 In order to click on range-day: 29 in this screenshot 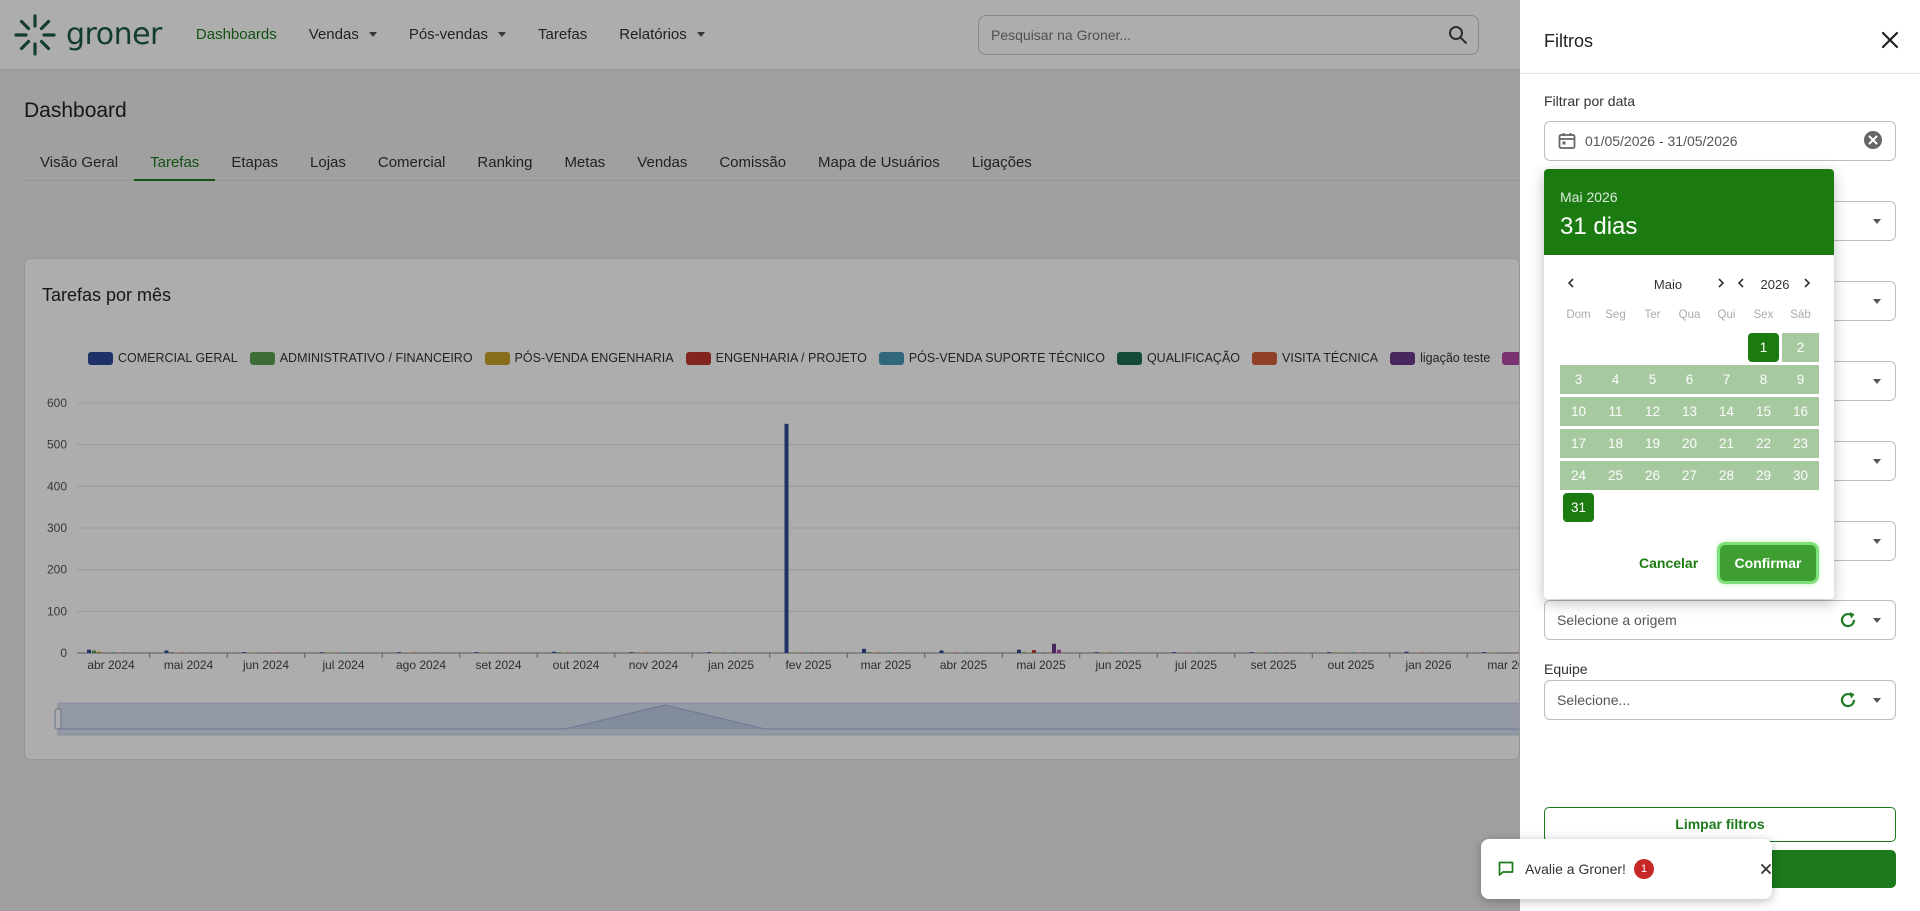, I will do `click(1763, 475)`.